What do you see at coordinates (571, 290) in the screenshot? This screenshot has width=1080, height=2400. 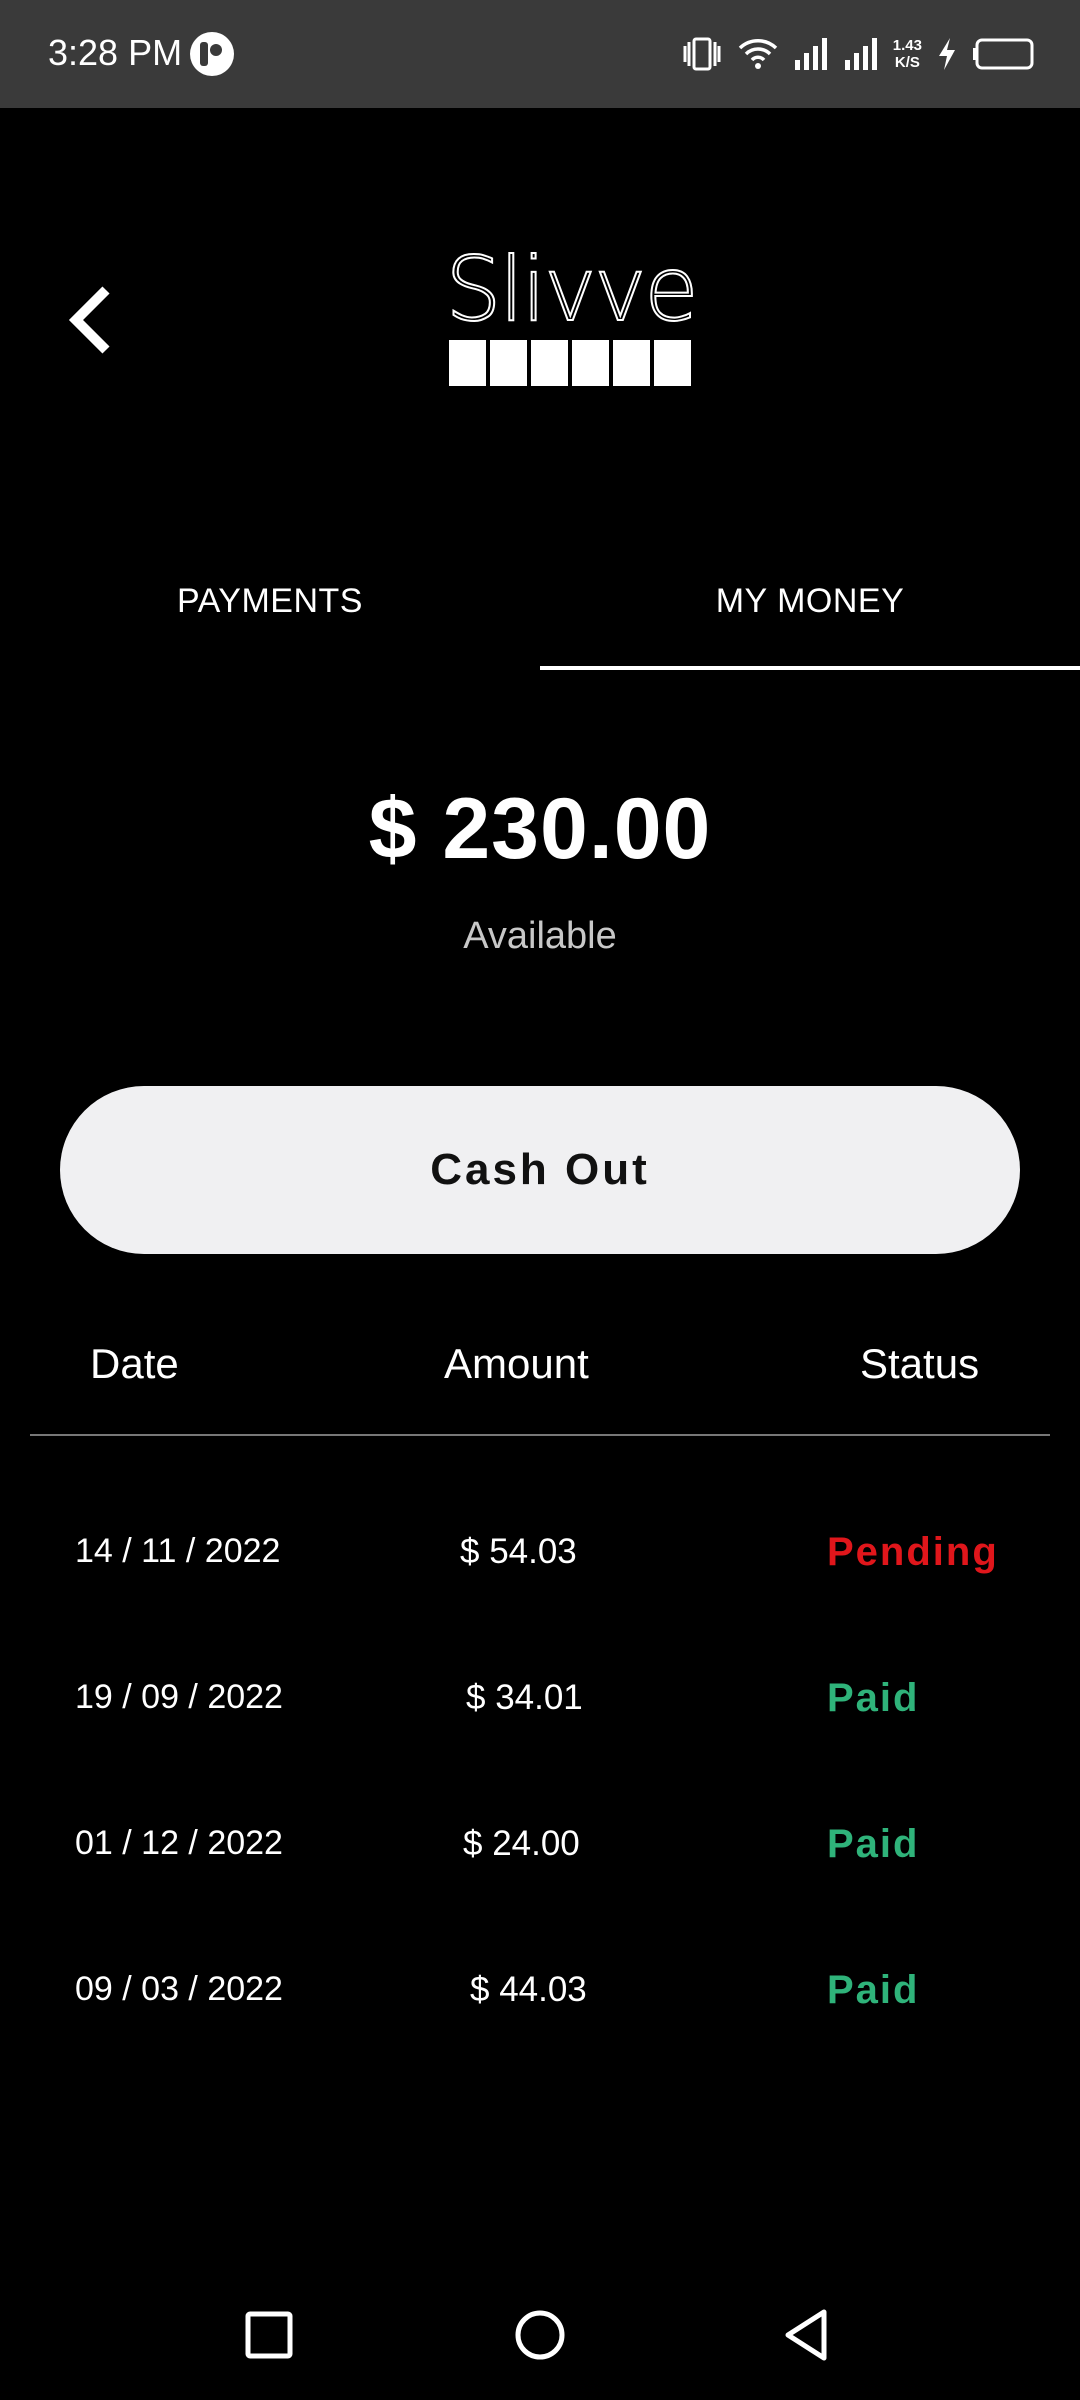 I see `logo-text: Slivve` at bounding box center [571, 290].